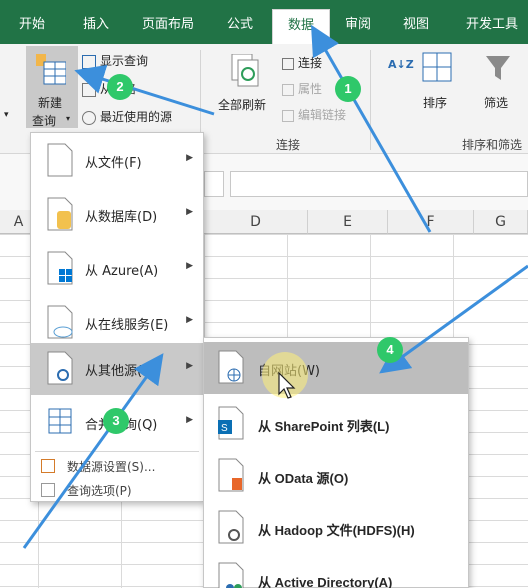  Describe the element at coordinates (287, 385) in the screenshot. I see `mouse-pointer-icon` at that location.